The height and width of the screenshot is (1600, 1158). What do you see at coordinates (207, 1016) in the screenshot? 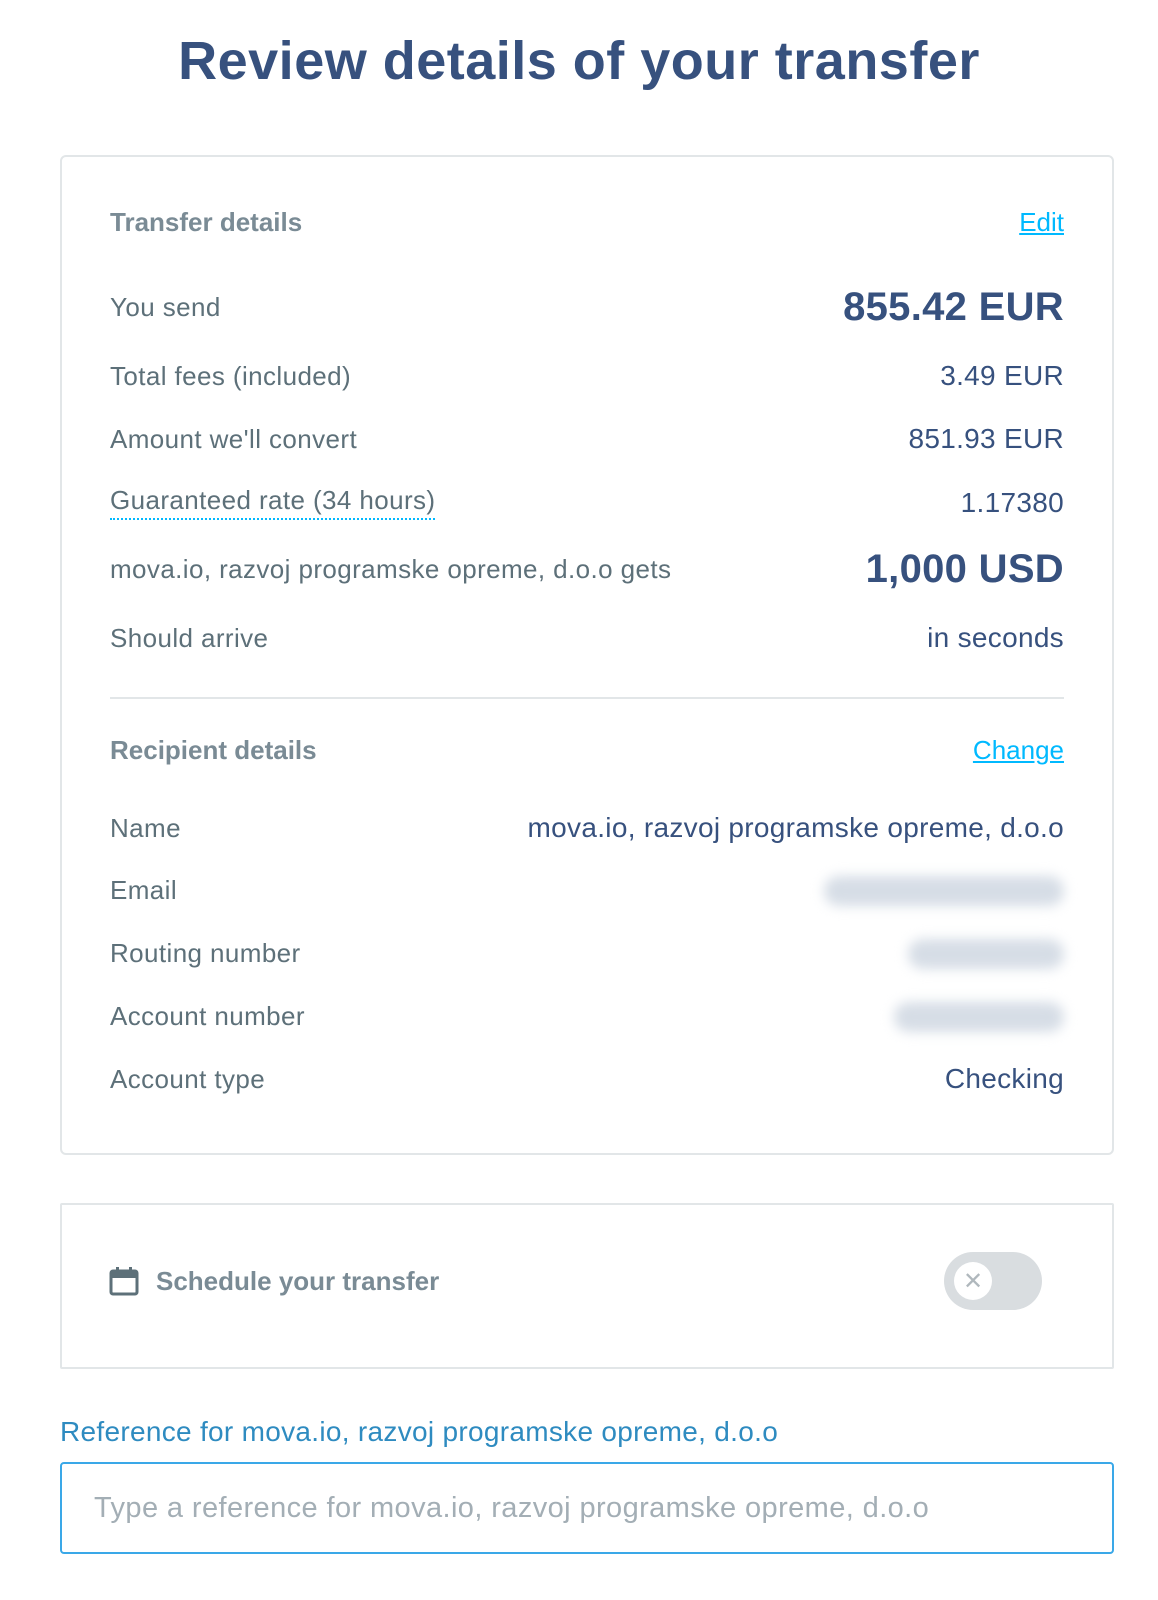
I see `account-number-label: Account number` at bounding box center [207, 1016].